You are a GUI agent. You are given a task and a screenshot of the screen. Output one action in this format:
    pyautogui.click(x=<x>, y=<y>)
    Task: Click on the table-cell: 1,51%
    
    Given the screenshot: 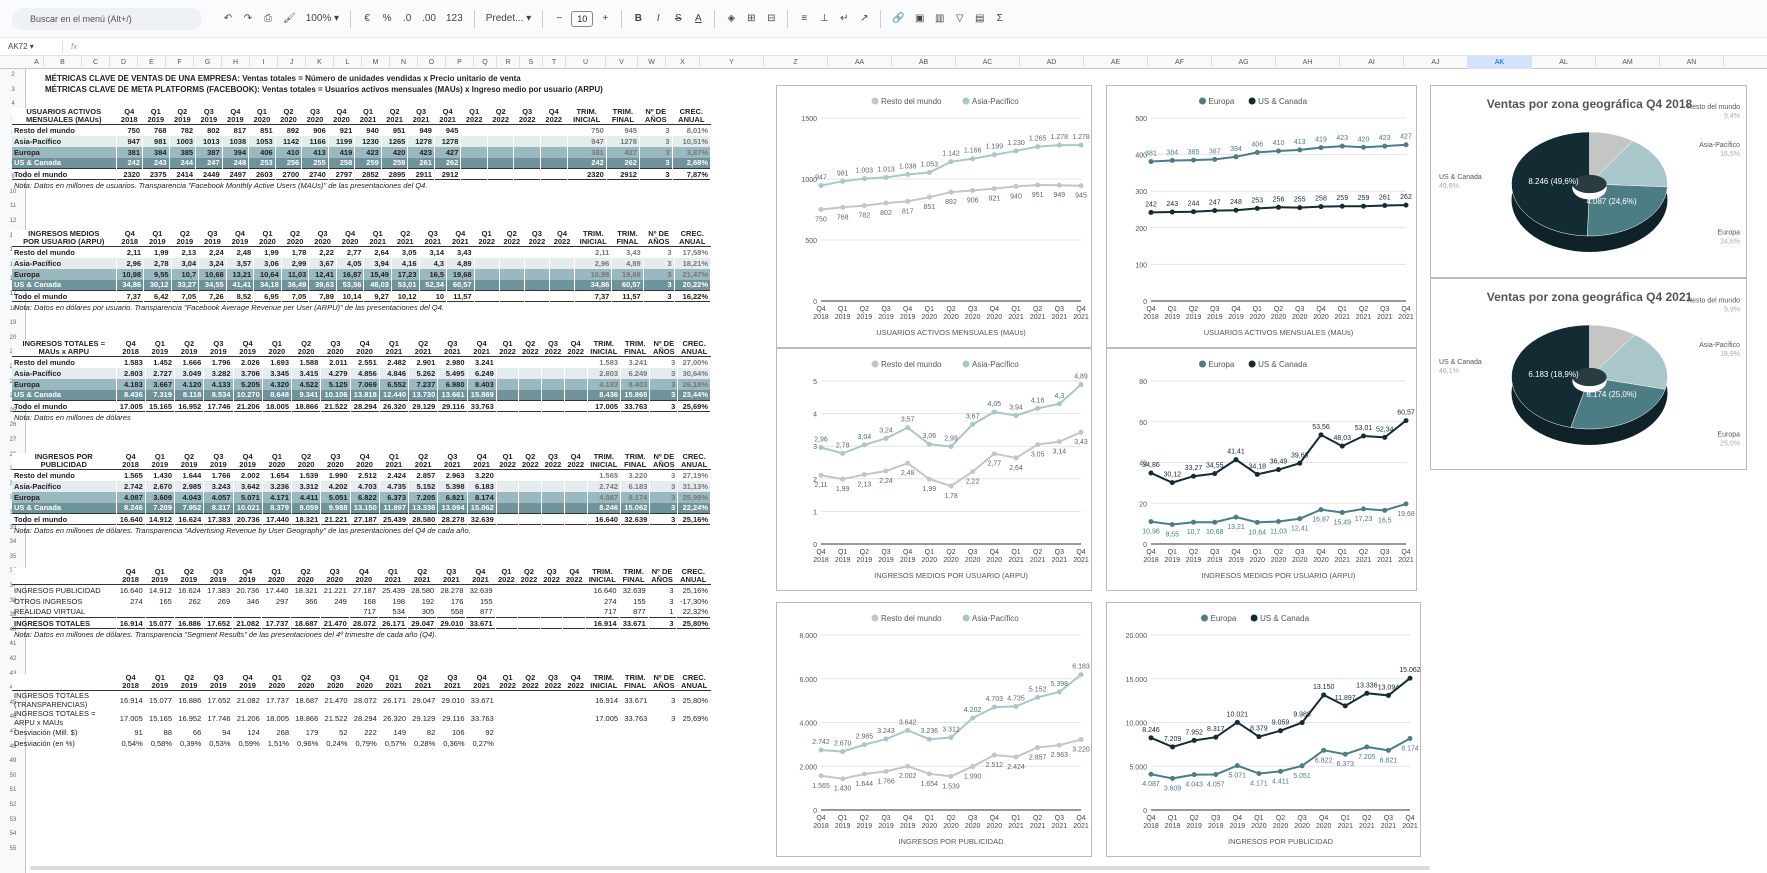 What is the action you would take?
    pyautogui.click(x=277, y=743)
    